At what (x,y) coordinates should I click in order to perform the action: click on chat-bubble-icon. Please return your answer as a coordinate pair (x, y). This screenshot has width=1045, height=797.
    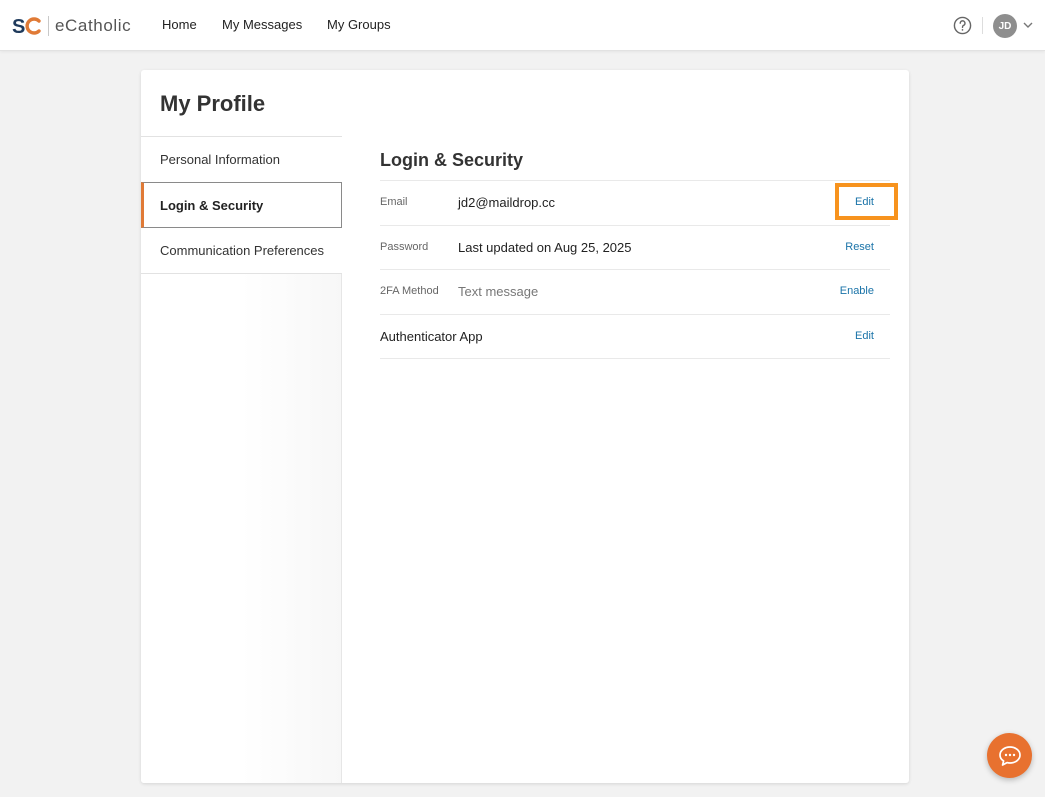
    Looking at the image, I should click on (1009, 755).